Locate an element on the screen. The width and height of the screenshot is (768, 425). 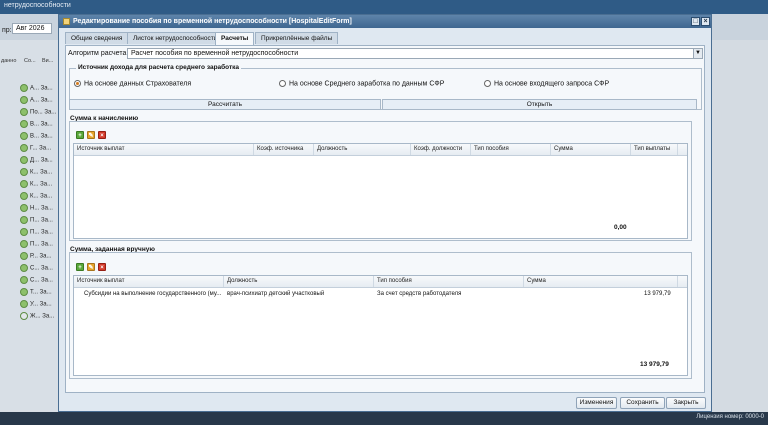
radio-insurer-data: На основе данных Страхователя is located at coordinates (132, 83).